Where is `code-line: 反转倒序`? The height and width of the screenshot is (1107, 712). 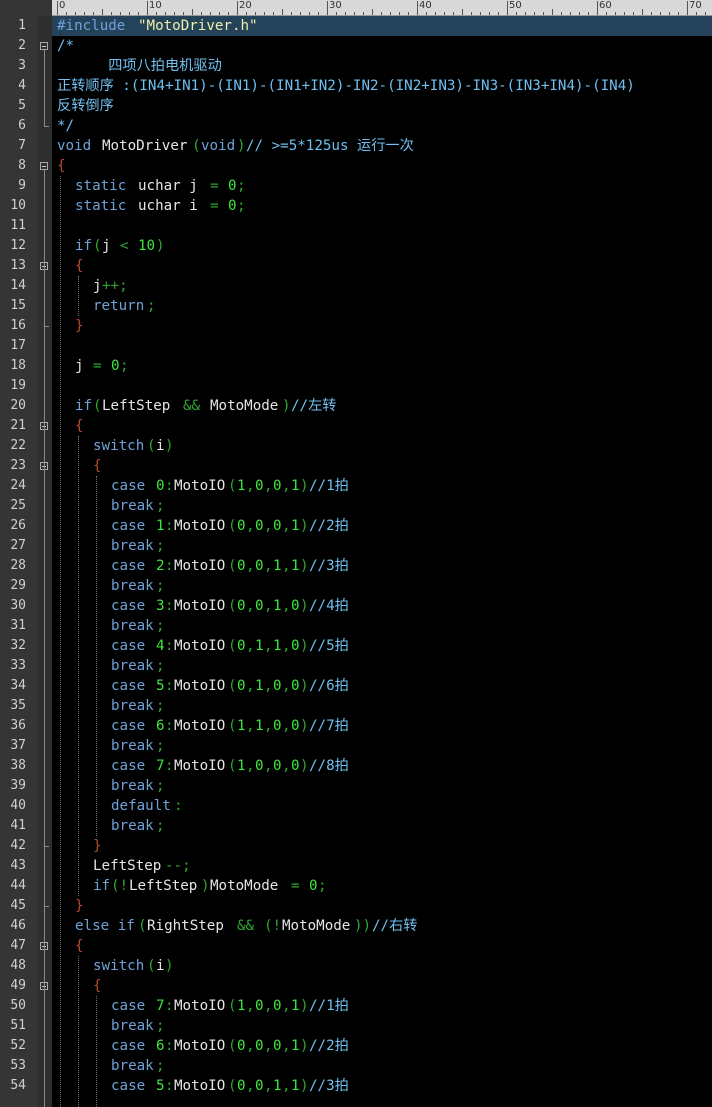 code-line: 反转倒序 is located at coordinates (382, 106).